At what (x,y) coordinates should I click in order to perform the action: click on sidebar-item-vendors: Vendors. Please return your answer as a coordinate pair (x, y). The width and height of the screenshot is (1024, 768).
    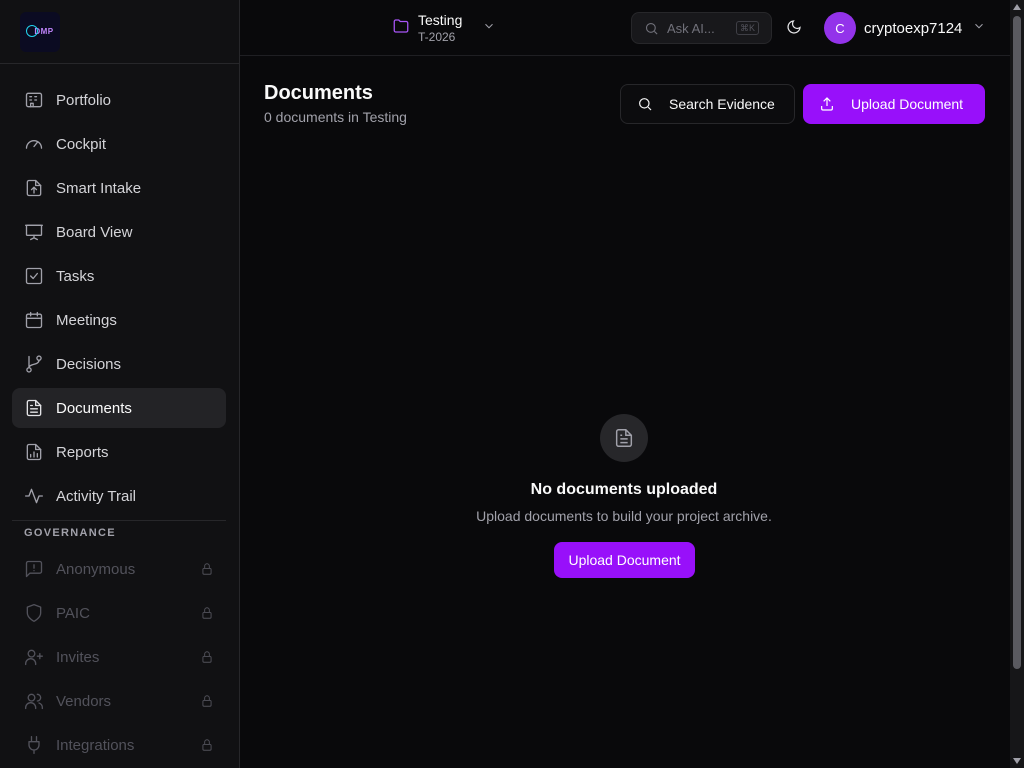
    Looking at the image, I should click on (119, 701).